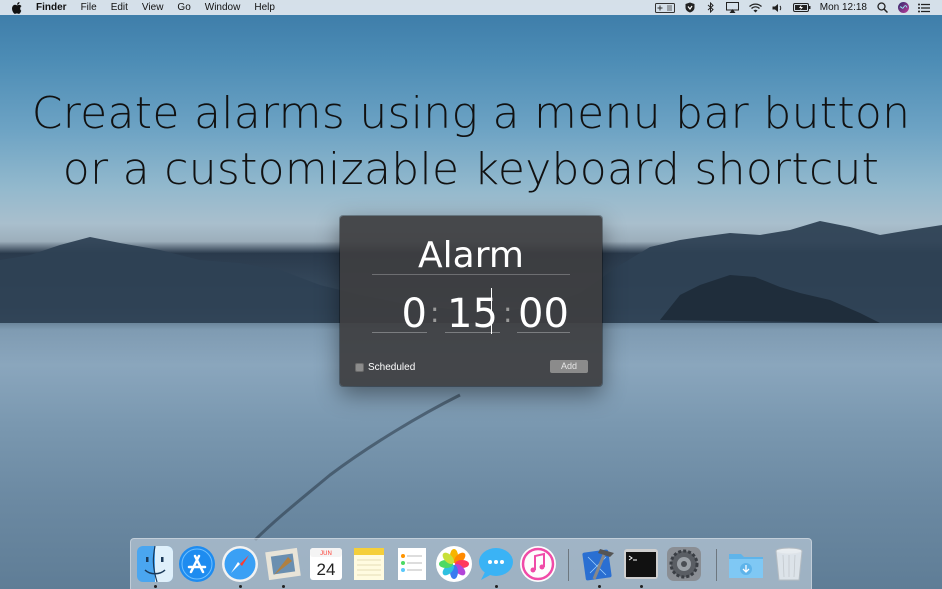 Image resolution: width=942 pixels, height=589 pixels. Describe the element at coordinates (392, 367) in the screenshot. I see `scheduled-label: Scheduled` at that location.